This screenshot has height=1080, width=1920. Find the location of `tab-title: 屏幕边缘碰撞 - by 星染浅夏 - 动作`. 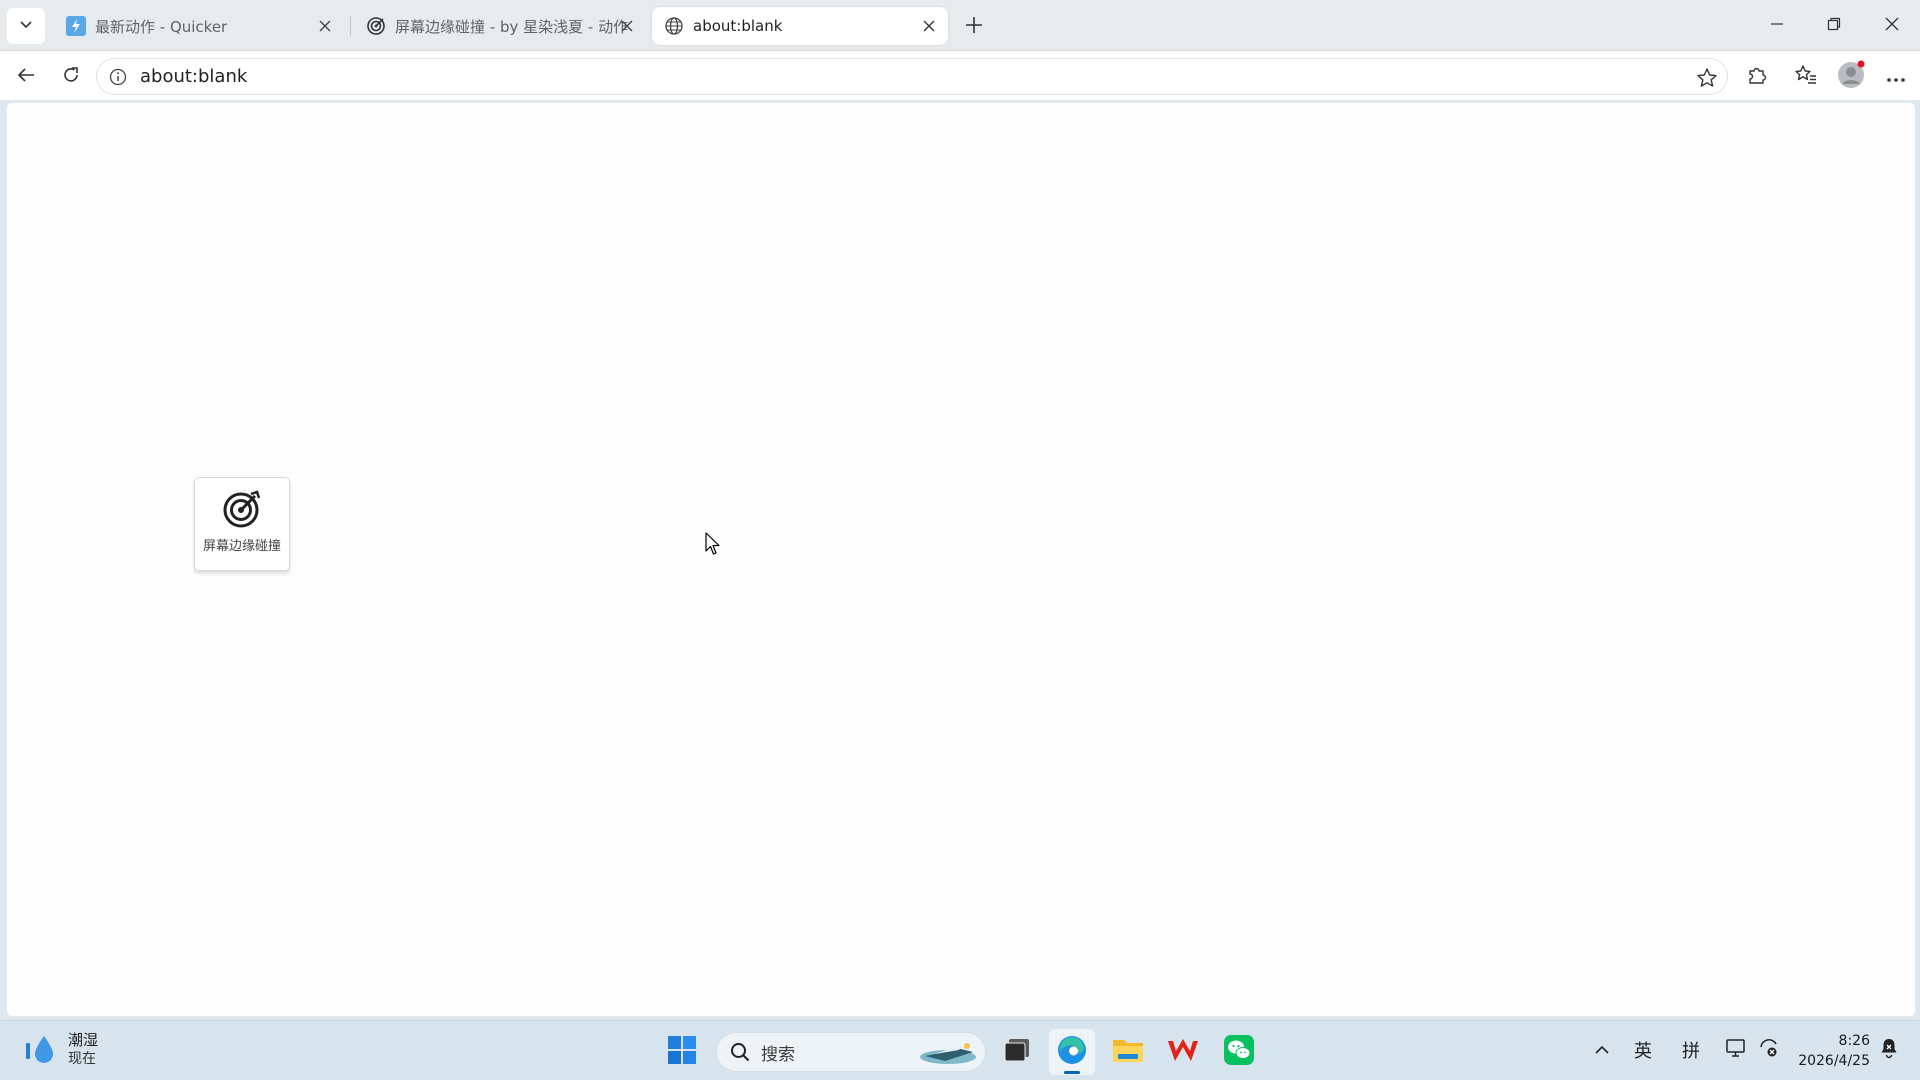

tab-title: 屏幕边缘碰撞 - by 星染浅夏 - 动作 is located at coordinates (512, 26).